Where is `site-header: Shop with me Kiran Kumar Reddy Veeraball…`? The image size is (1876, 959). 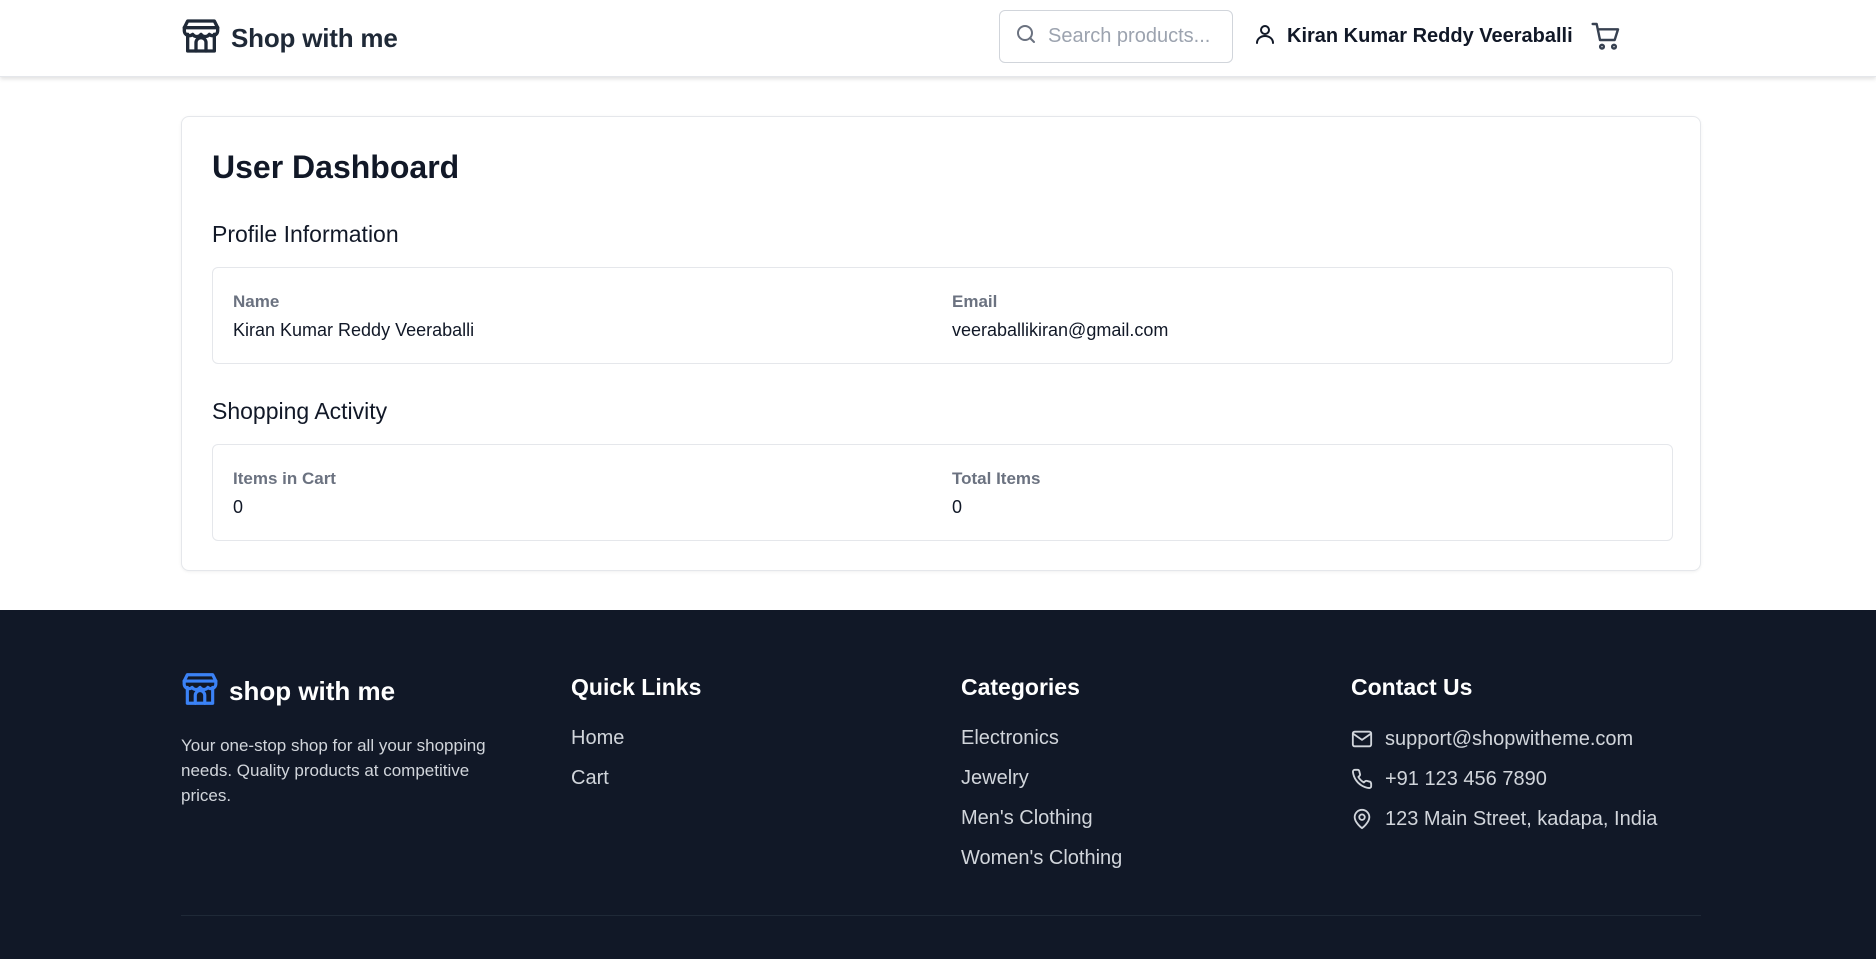
site-header: Shop with me Kiran Kumar Reddy Veeraball… is located at coordinates (938, 38).